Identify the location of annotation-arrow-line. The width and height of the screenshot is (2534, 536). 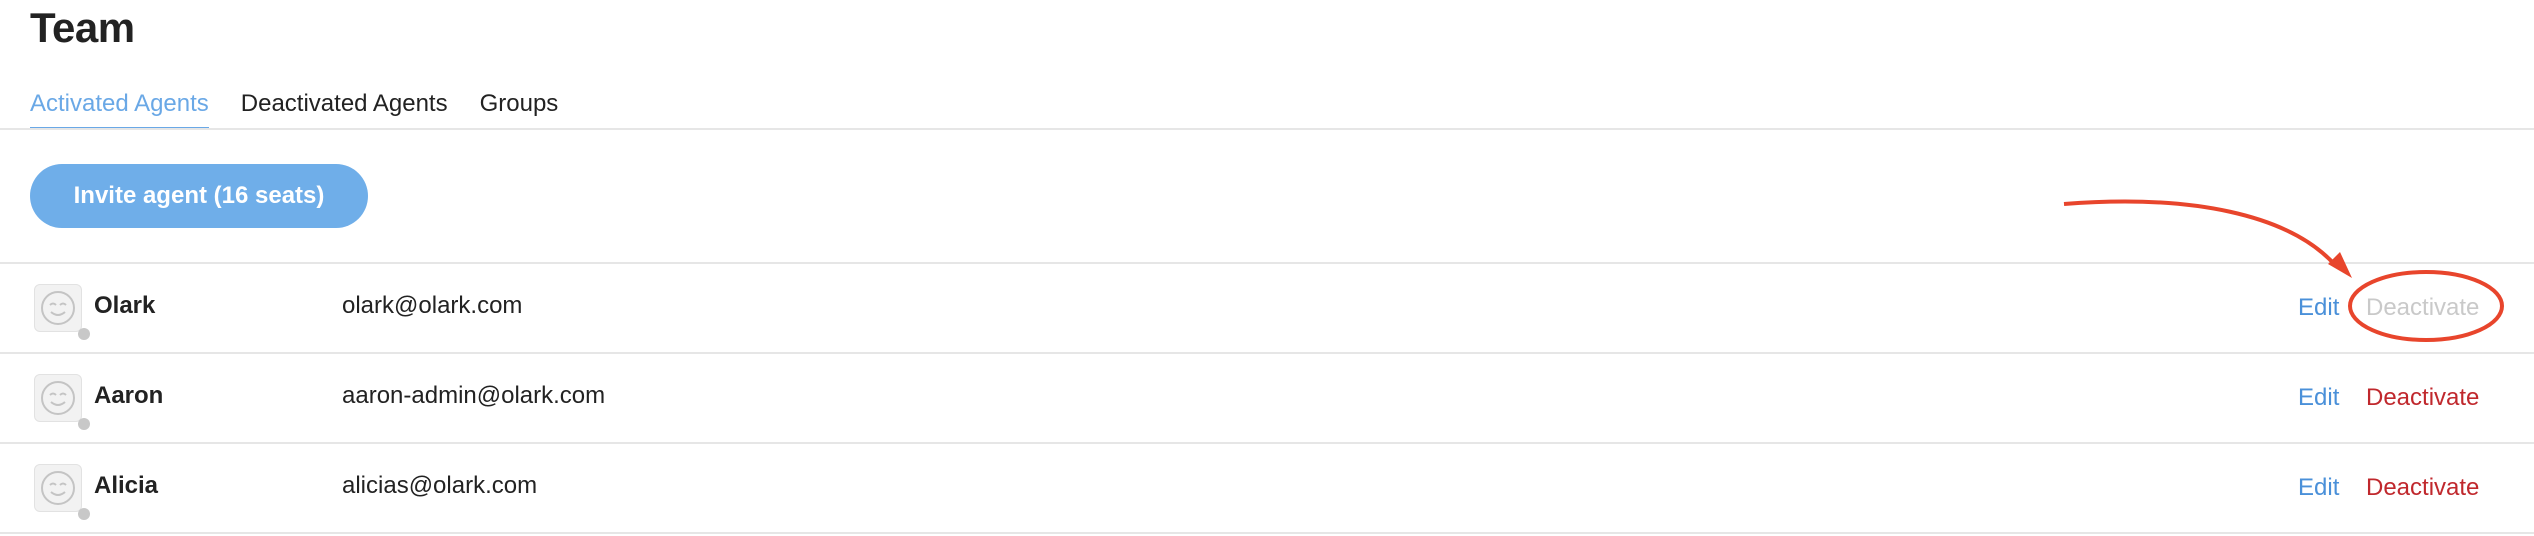
(2200, 233).